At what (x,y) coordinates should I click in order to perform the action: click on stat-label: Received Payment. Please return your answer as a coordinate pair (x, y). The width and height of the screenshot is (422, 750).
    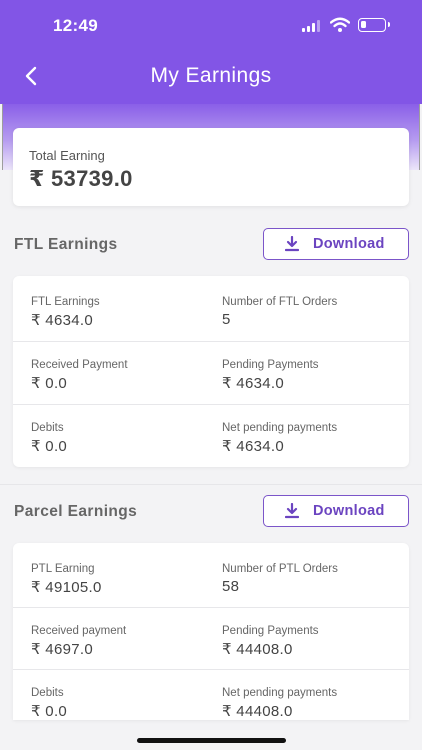
    Looking at the image, I should click on (79, 365).